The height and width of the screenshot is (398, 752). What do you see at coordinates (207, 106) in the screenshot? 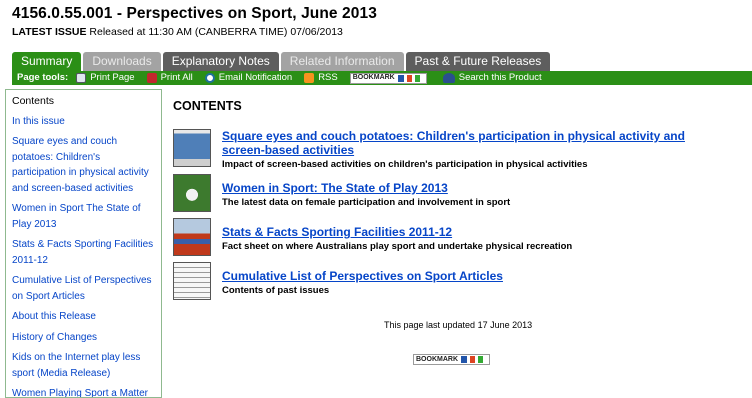
I see `contents-heading: CONTENTS` at bounding box center [207, 106].